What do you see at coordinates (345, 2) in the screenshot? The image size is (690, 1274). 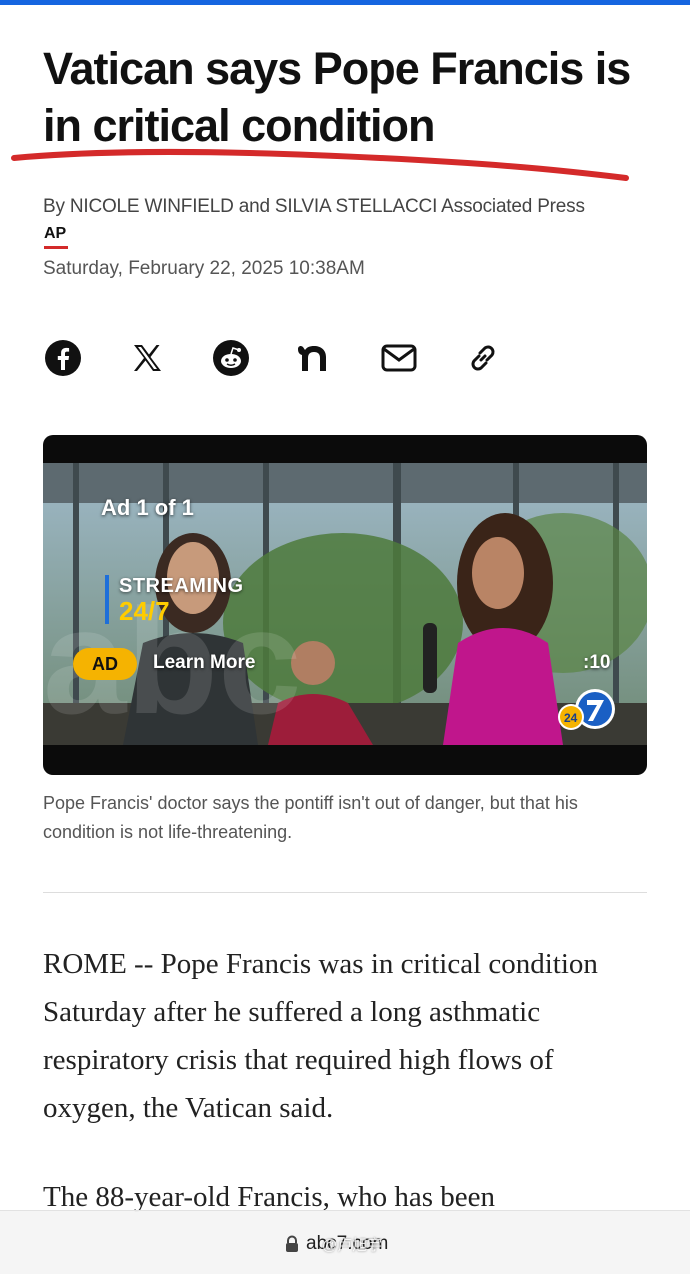 I see `top-accent-bar` at bounding box center [345, 2].